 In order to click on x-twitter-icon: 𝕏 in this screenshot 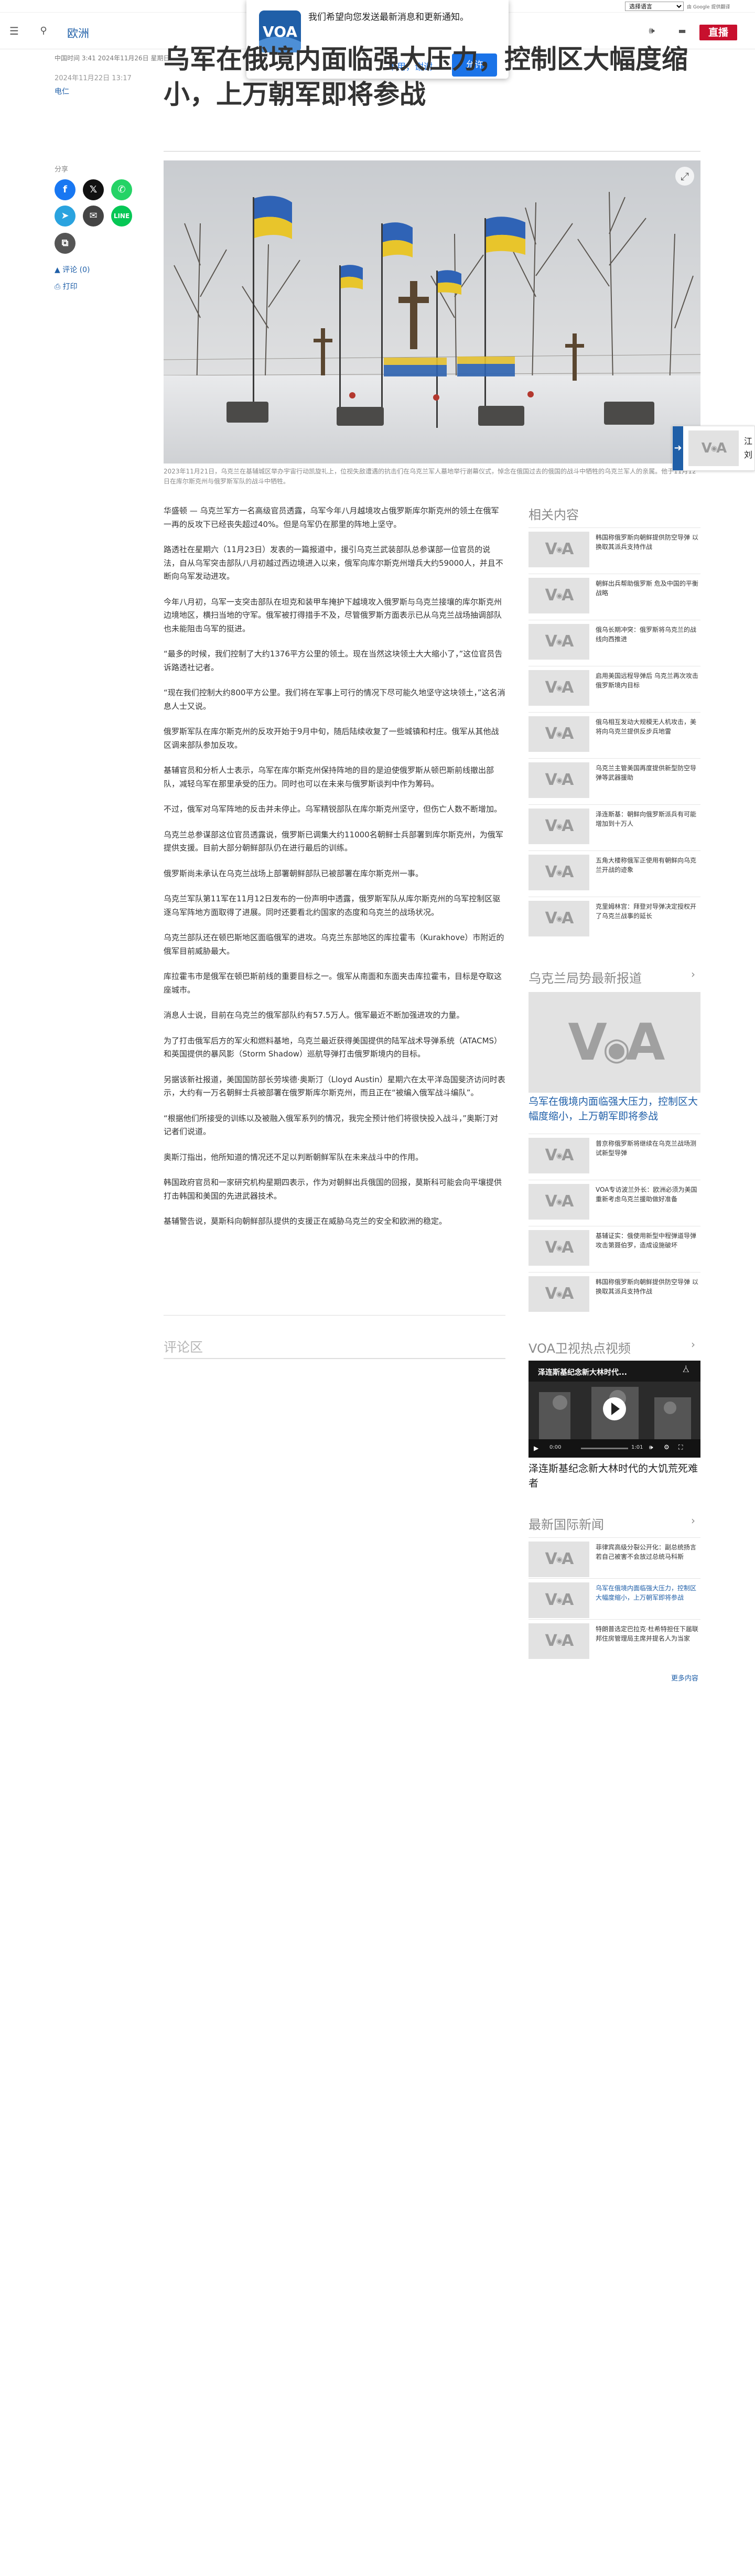, I will do `click(93, 189)`.